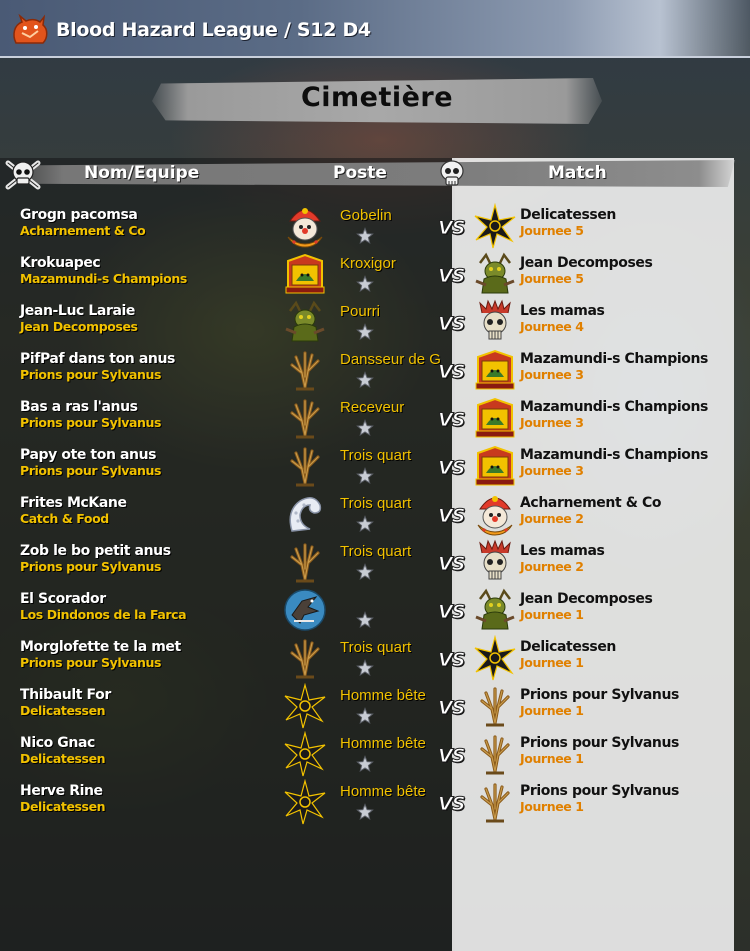 This screenshot has width=750, height=951. Describe the element at coordinates (57, 743) in the screenshot. I see `player-name: Nico Gnac` at that location.